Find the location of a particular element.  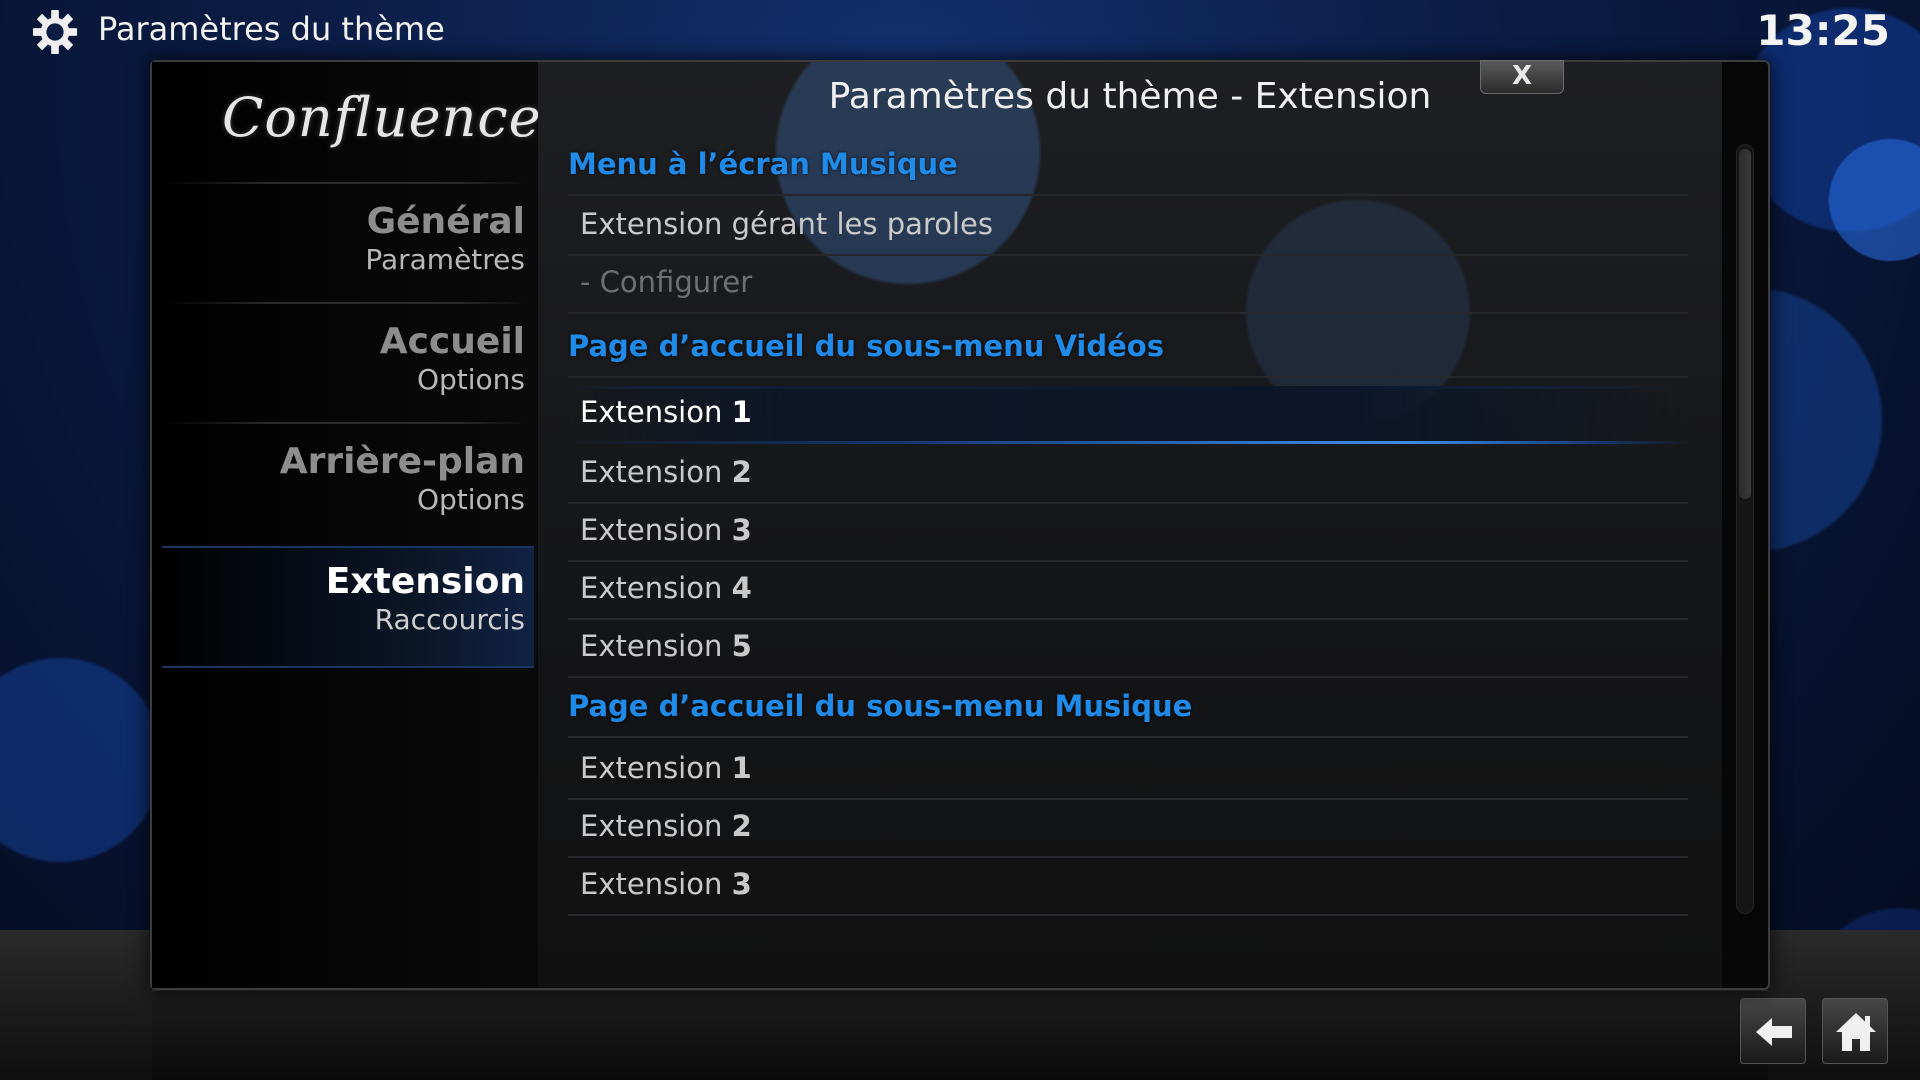

sidebar-item-label: Général is located at coordinates (445, 221).